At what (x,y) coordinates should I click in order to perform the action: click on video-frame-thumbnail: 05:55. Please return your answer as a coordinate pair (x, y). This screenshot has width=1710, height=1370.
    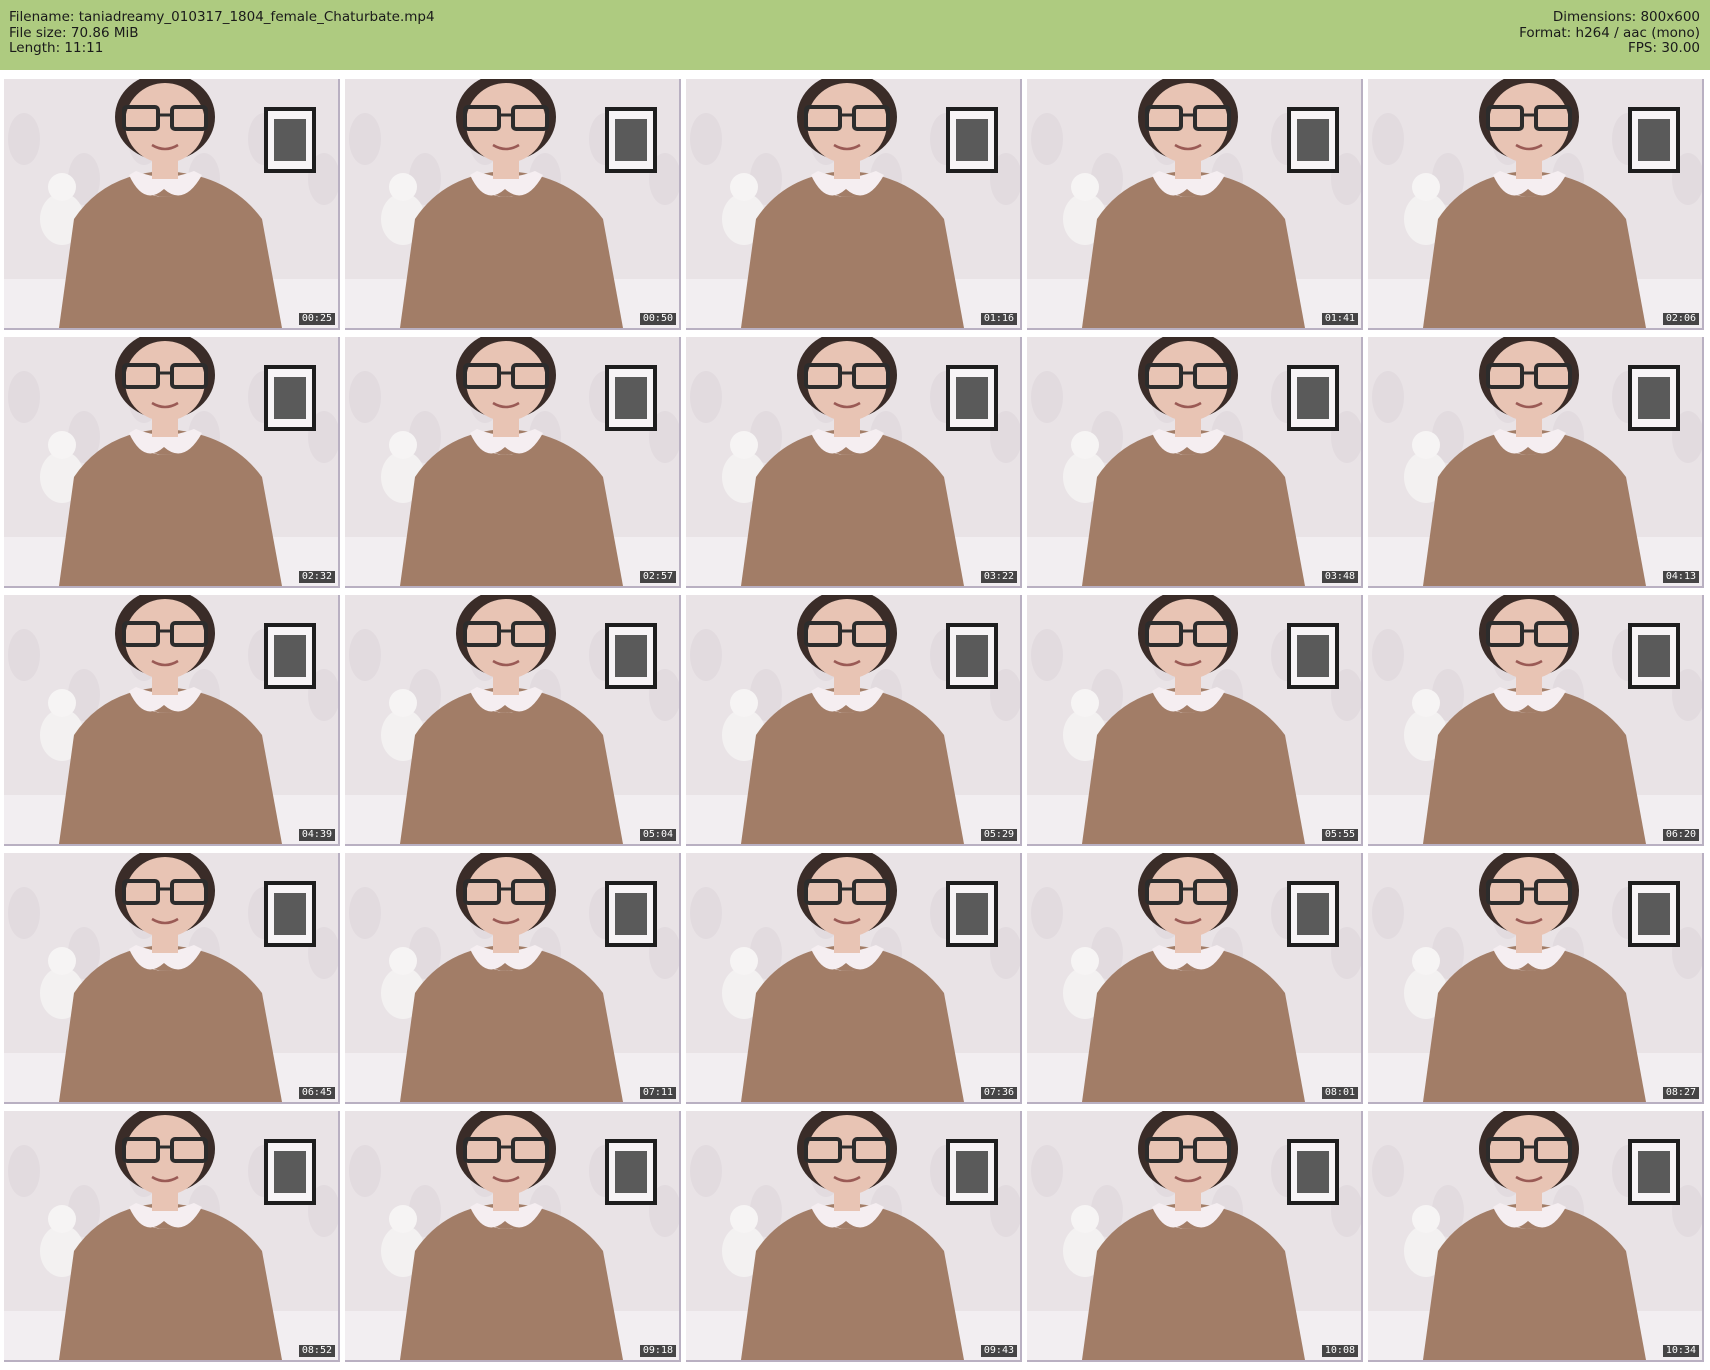
    Looking at the image, I should click on (1195, 720).